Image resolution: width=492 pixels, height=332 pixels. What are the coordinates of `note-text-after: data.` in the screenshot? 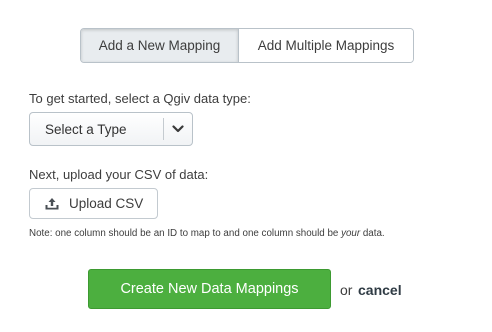 It's located at (372, 233).